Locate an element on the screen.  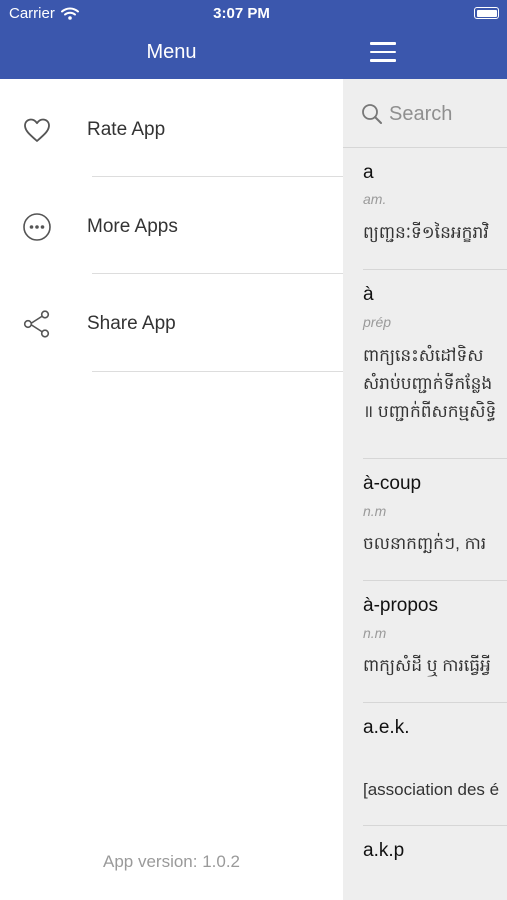
dictionary-header is located at coordinates (425, 39).